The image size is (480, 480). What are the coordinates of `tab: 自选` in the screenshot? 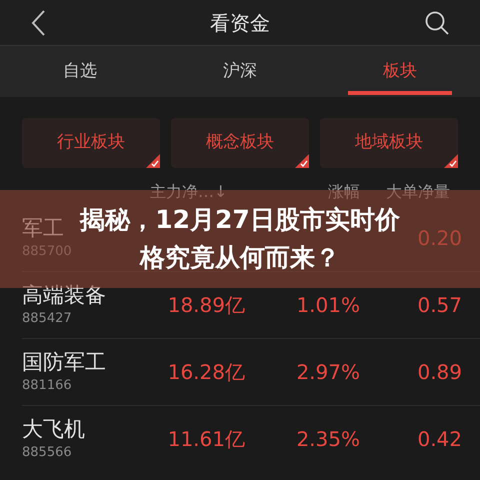 It's located at (80, 71).